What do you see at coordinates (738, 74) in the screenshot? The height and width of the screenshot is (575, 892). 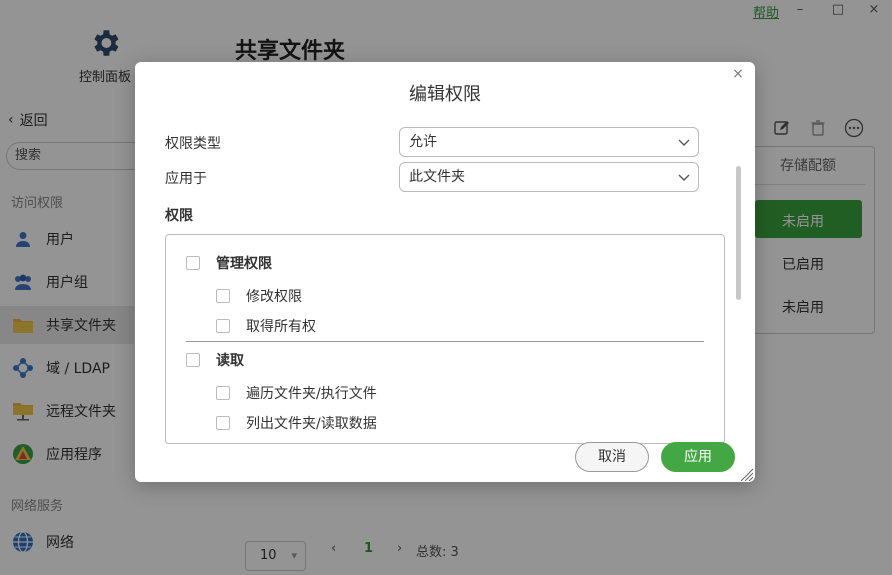 I see `close-icon: ×` at bounding box center [738, 74].